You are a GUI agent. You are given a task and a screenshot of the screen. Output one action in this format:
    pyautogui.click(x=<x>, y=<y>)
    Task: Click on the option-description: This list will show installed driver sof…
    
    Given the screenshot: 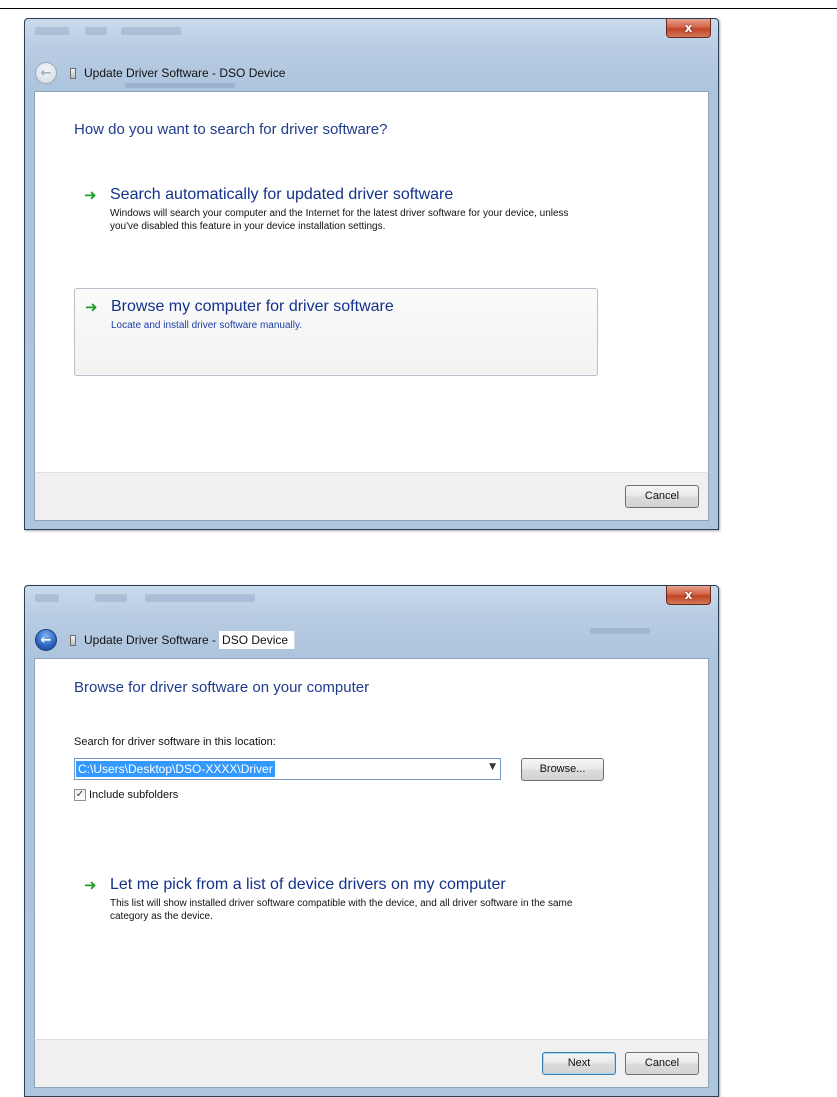 What is the action you would take?
    pyautogui.click(x=341, y=910)
    